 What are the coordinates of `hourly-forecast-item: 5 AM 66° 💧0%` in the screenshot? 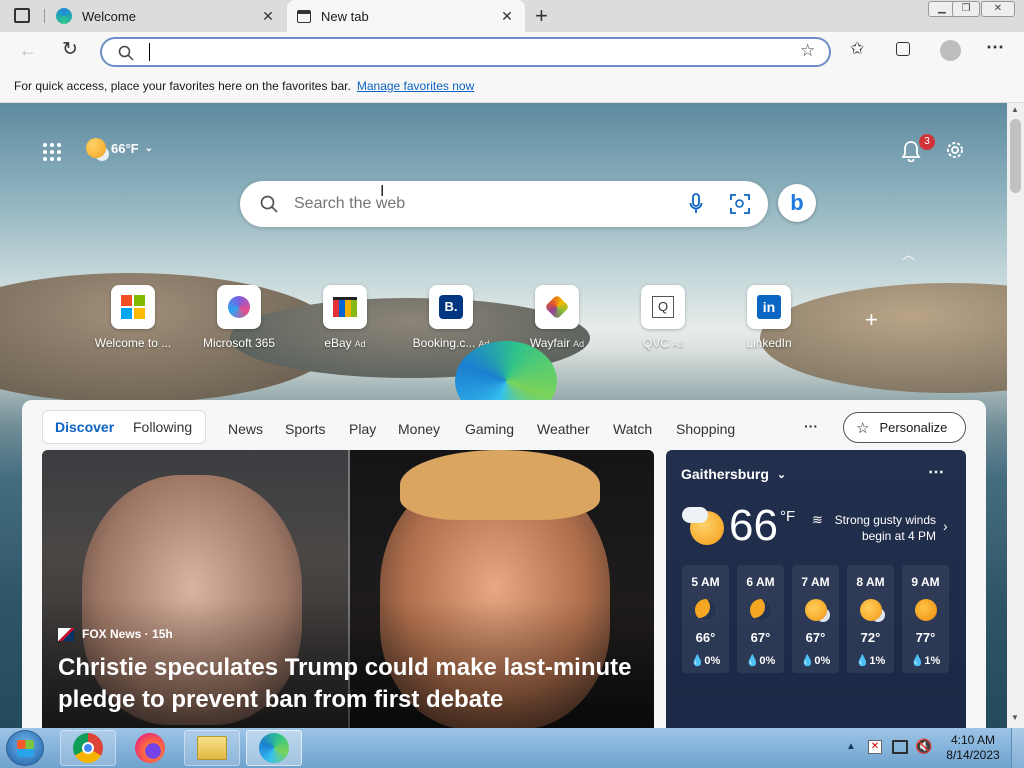 It's located at (705, 619).